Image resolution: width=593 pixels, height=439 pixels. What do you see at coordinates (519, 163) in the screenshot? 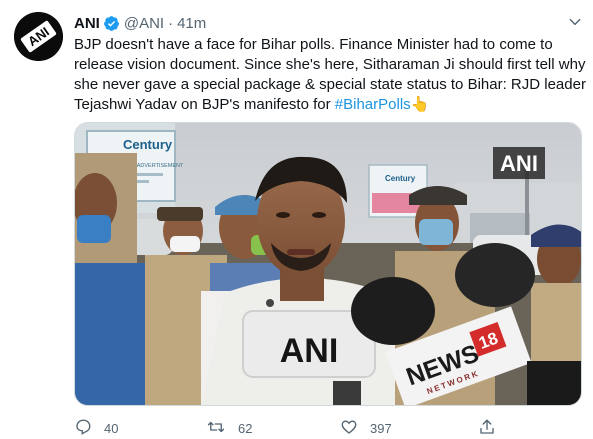
I see `ani-watermark: ANI` at bounding box center [519, 163].